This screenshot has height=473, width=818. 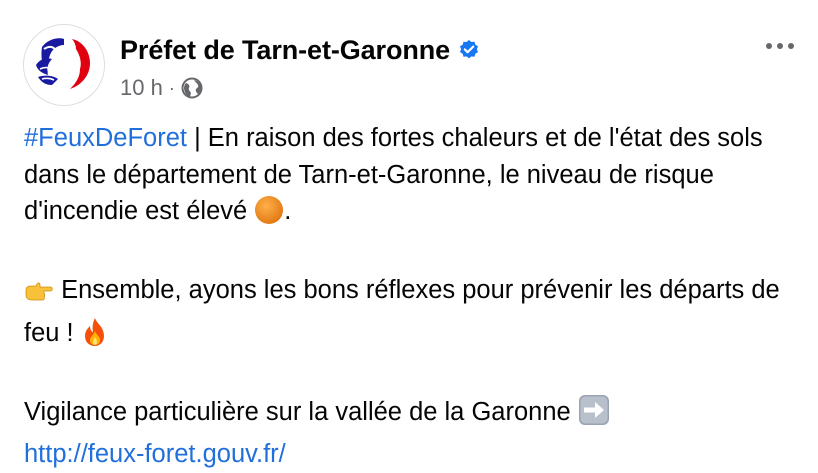 I want to click on page-avatar, so click(x=64, y=65).